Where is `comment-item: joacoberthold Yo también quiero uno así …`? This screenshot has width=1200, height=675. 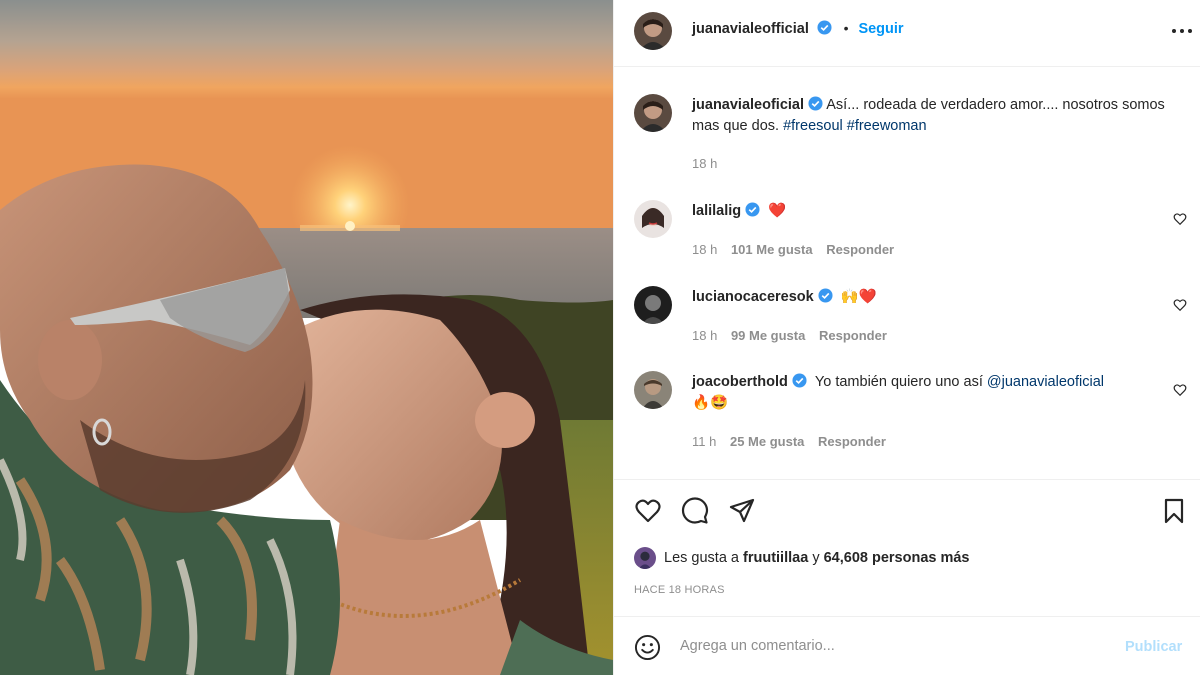
comment-item: joacoberthold Yo también quiero uno así … is located at coordinates (907, 413).